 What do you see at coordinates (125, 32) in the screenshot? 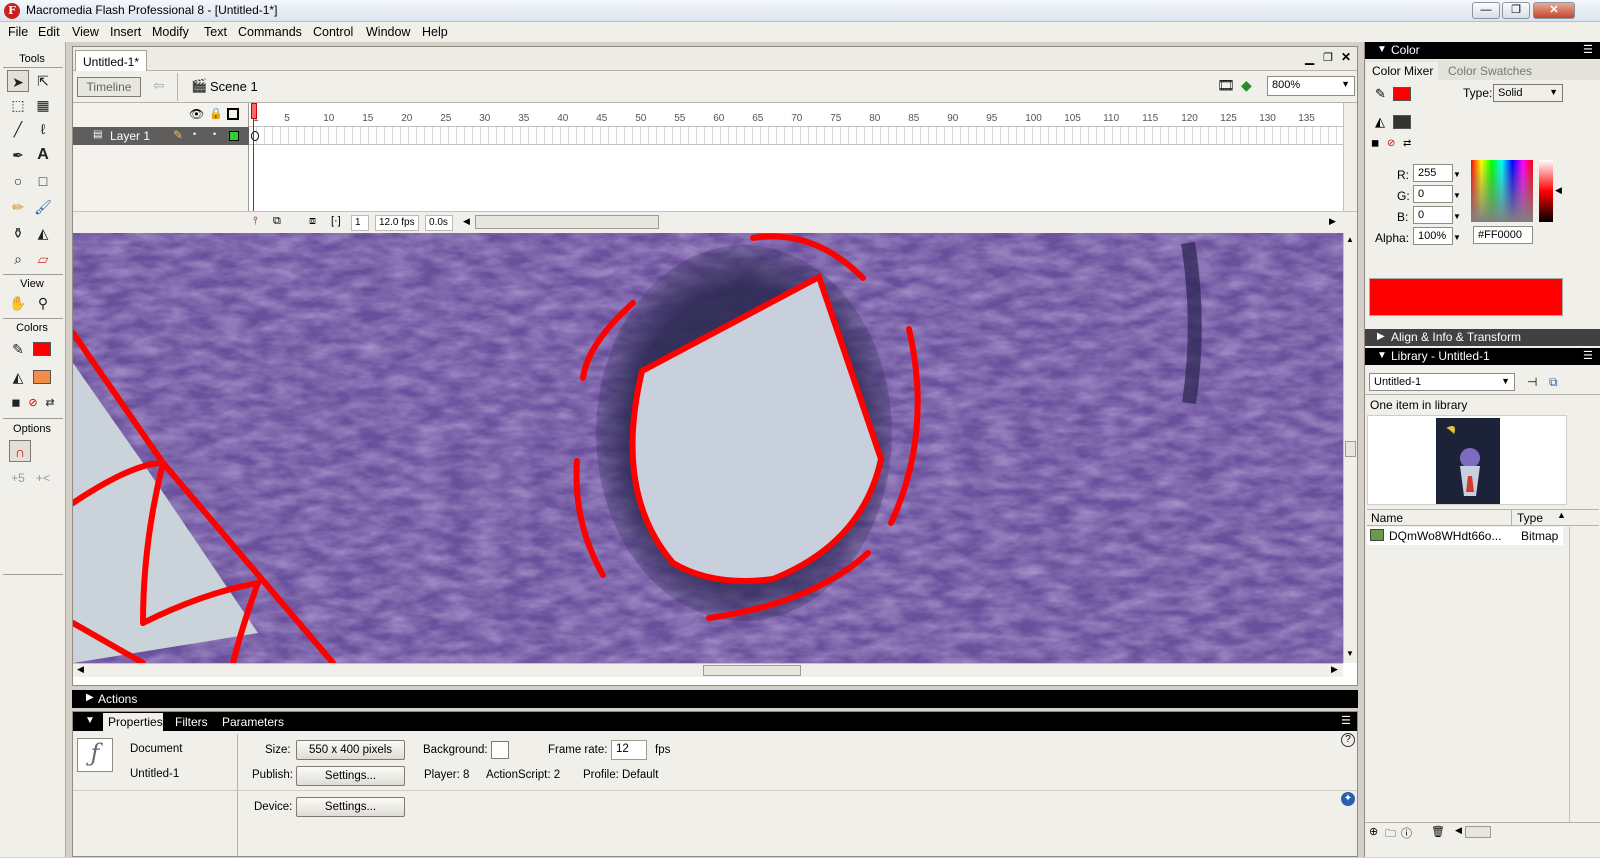
I see `menu-insert: Insert` at bounding box center [125, 32].